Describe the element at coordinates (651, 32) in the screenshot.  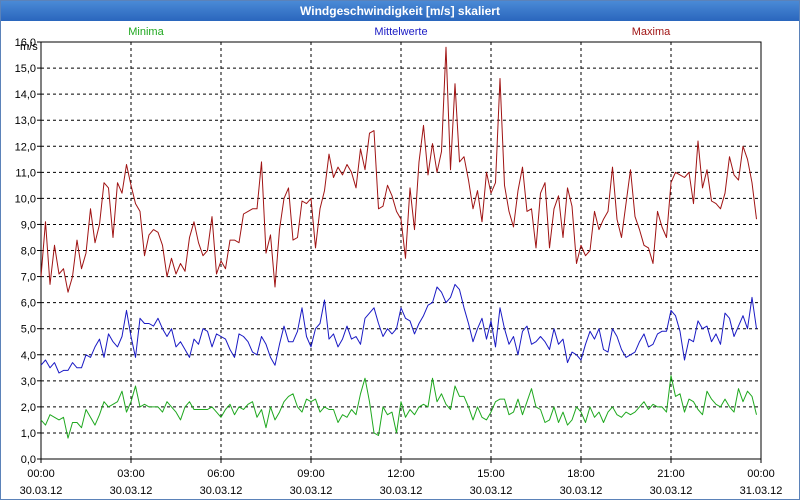
I see `legend-item-maxima: Maxima` at that location.